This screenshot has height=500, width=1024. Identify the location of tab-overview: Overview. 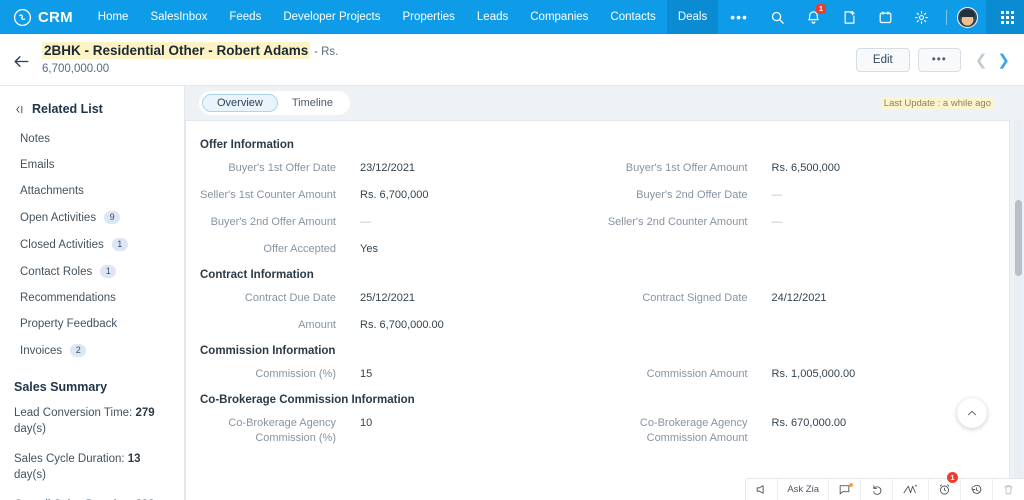
(240, 103).